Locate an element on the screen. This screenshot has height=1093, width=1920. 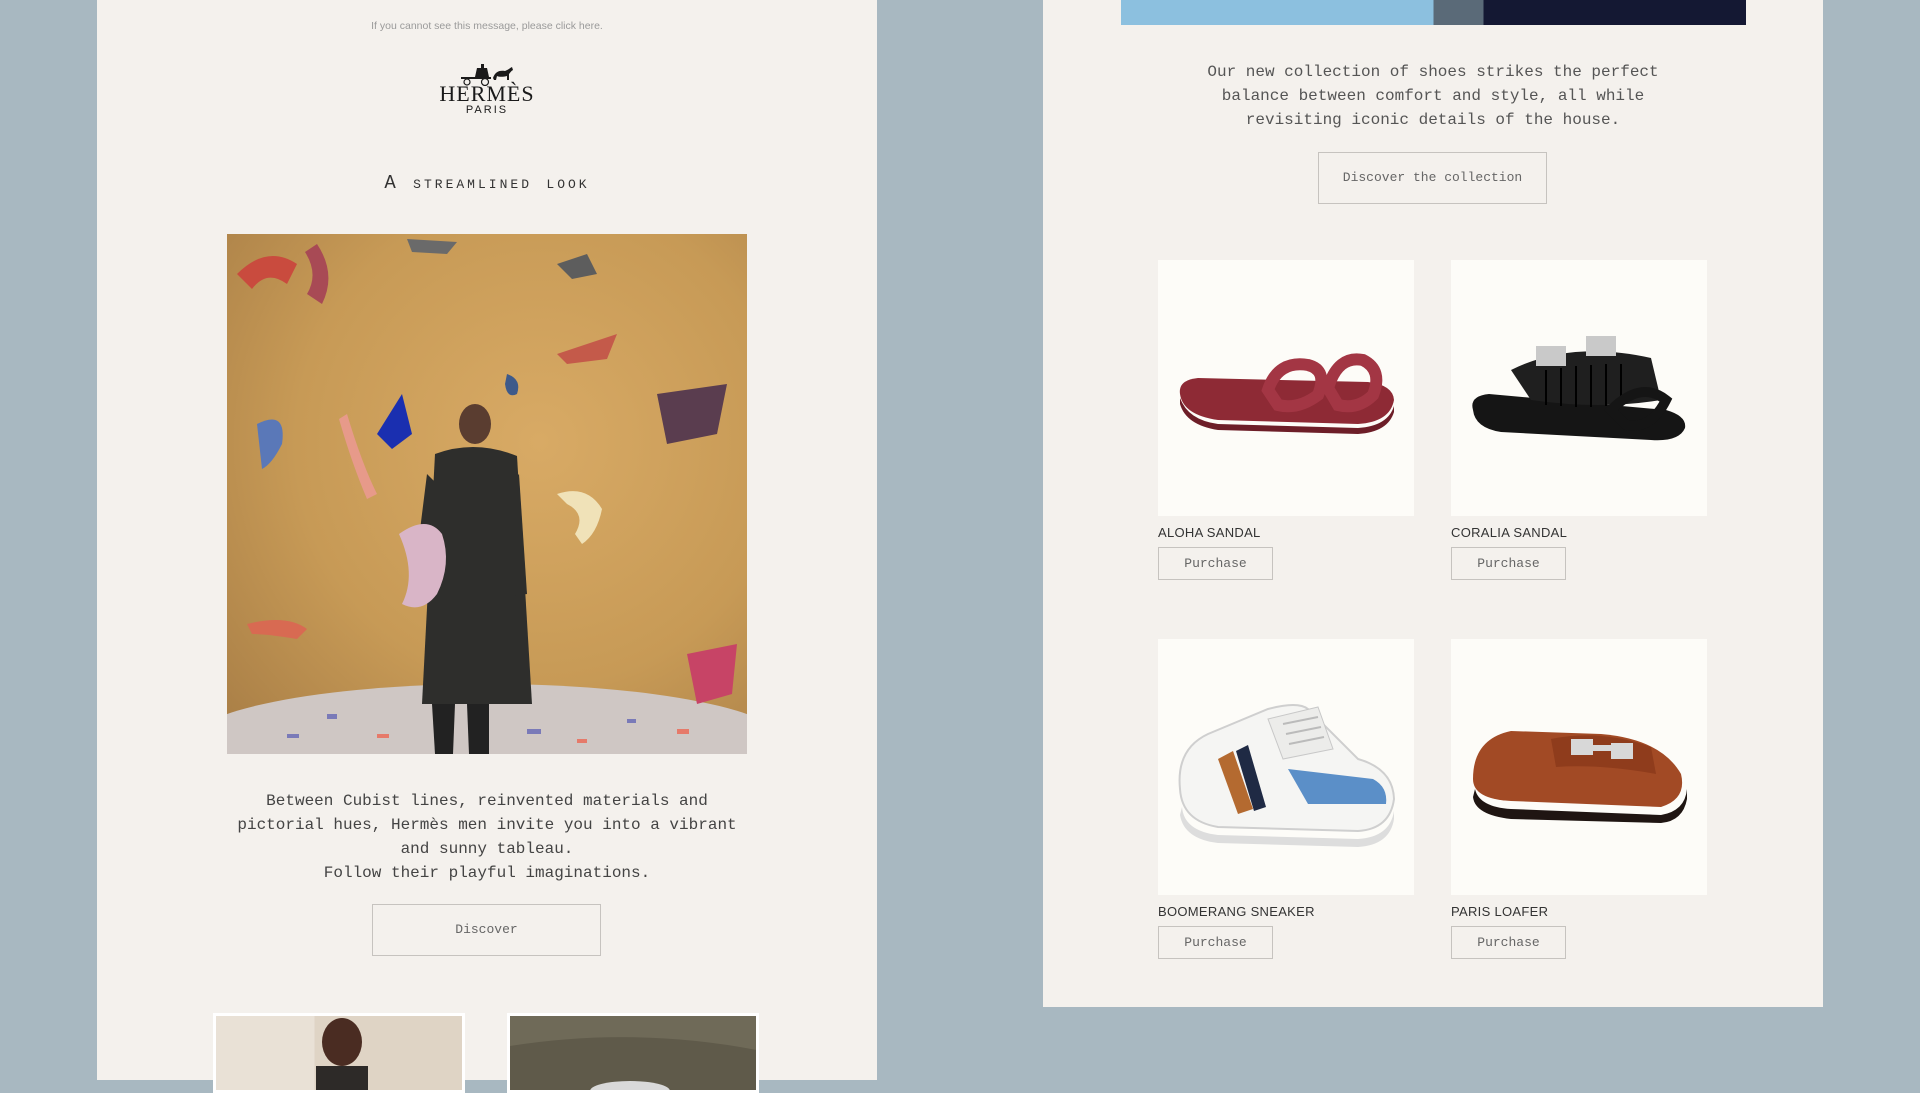
product-name: PARIS LOAFER is located at coordinates (1579, 911).